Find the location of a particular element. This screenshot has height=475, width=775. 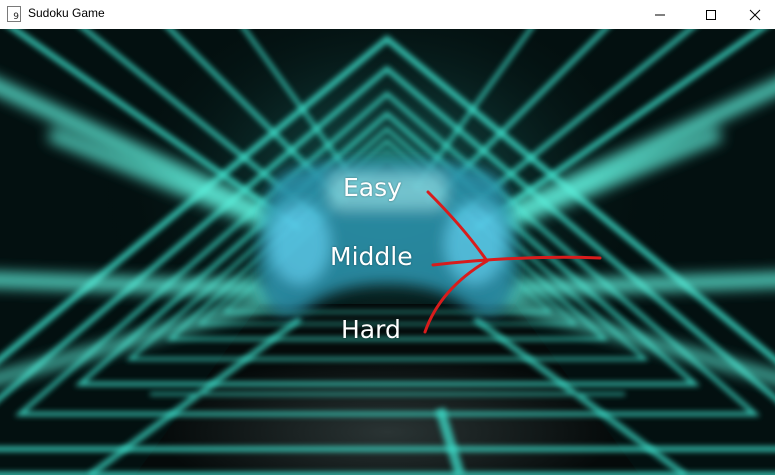

close-icon is located at coordinates (755, 14).